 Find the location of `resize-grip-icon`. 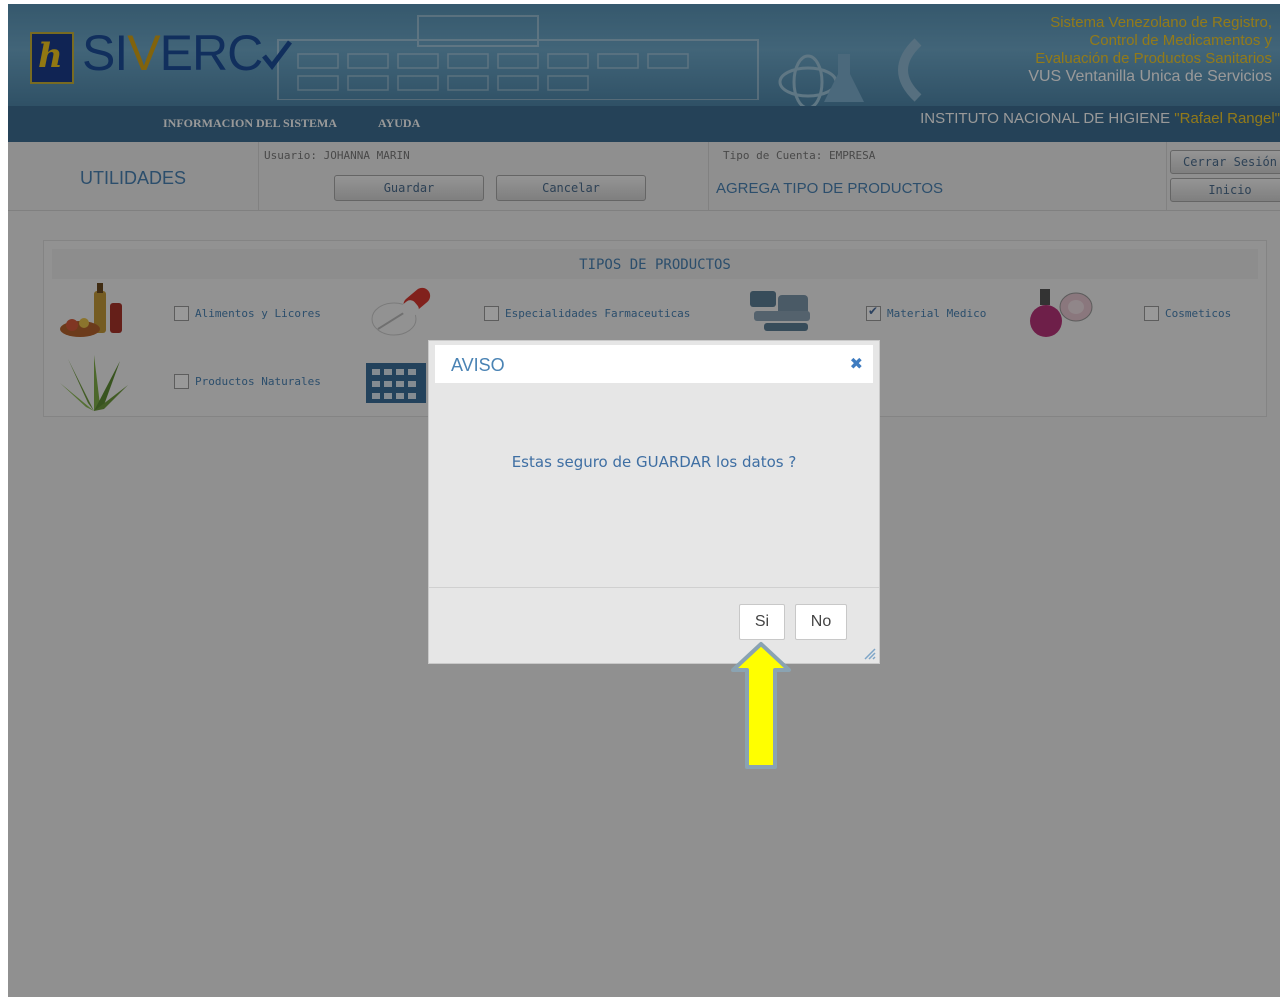

resize-grip-icon is located at coordinates (870, 654).